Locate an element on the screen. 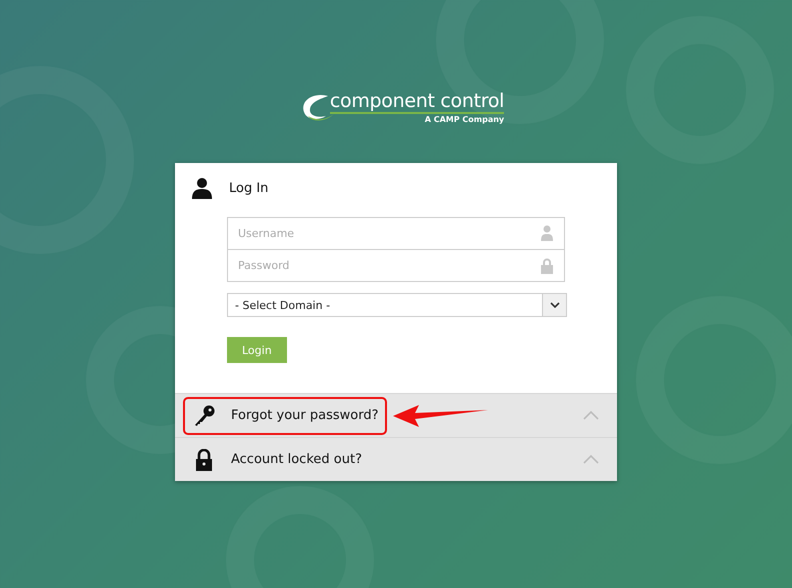  password-field: Password is located at coordinates (396, 266).